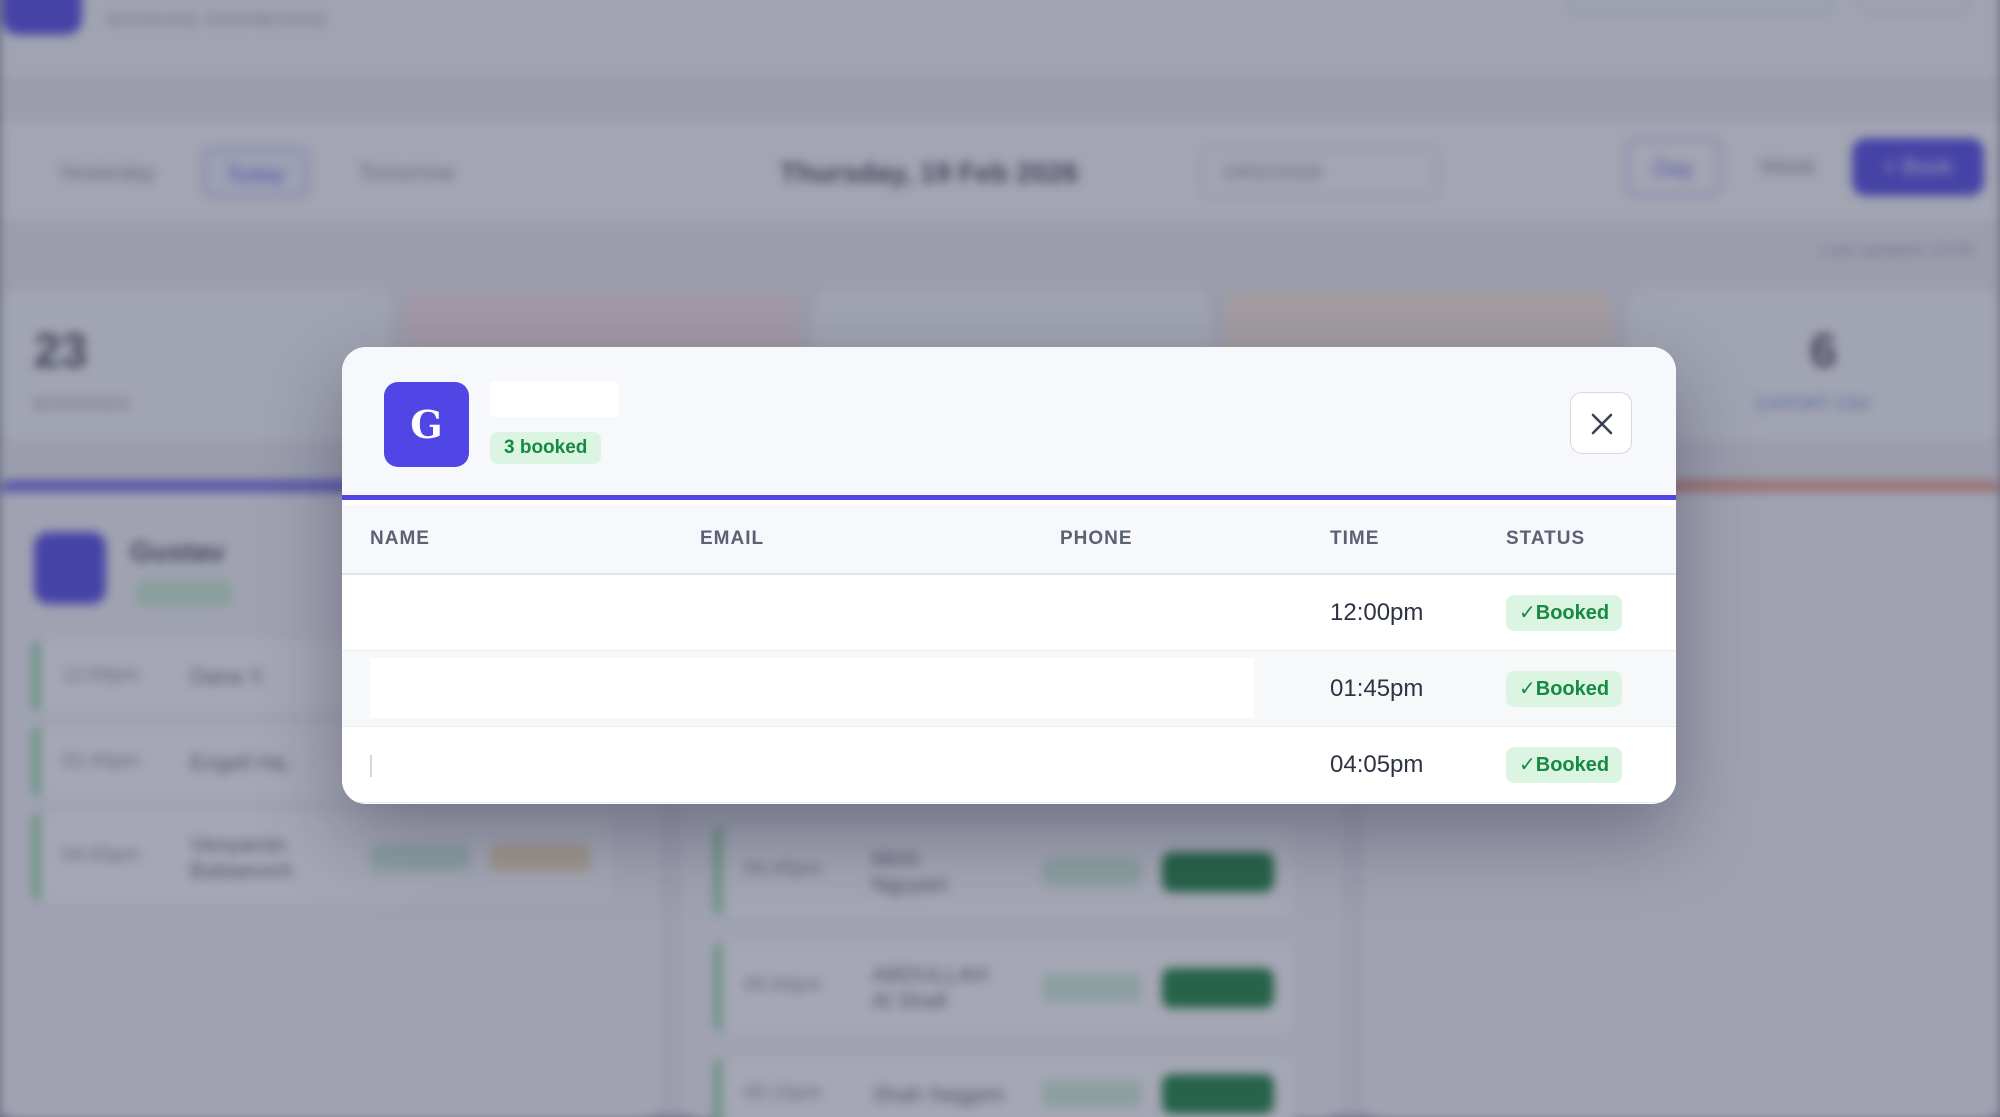  I want to click on booked-count-badge: 3 booked, so click(546, 448).